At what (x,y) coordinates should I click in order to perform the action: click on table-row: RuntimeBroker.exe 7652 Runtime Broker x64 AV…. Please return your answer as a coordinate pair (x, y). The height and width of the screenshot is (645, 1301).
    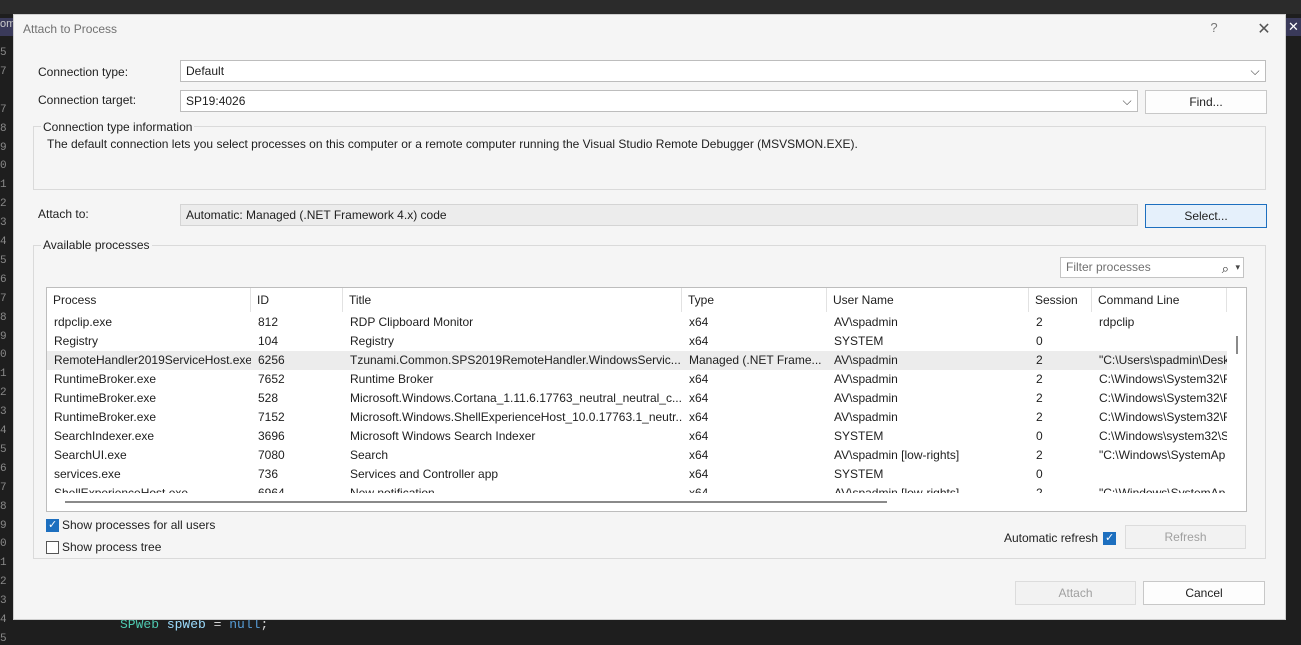
    Looking at the image, I should click on (637, 379).